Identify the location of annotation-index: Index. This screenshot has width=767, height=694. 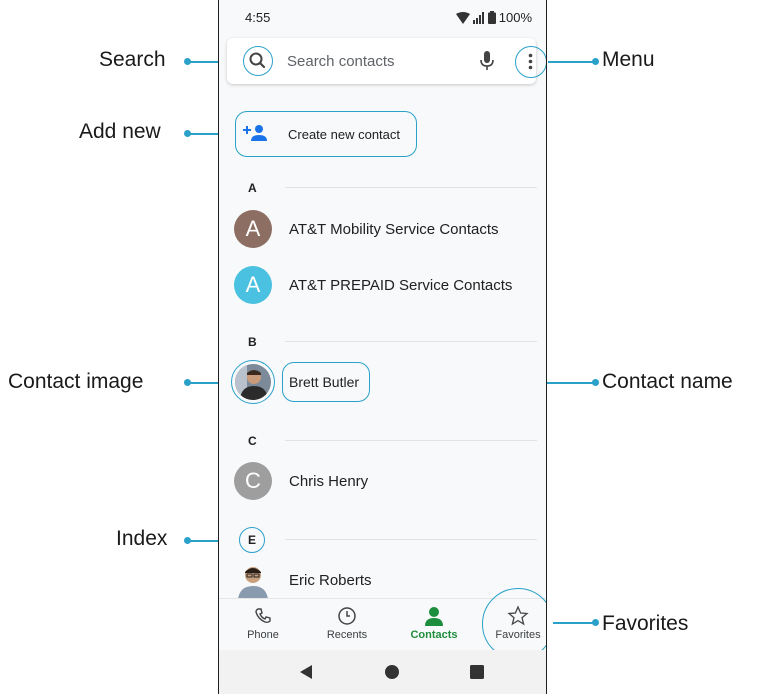
(142, 538).